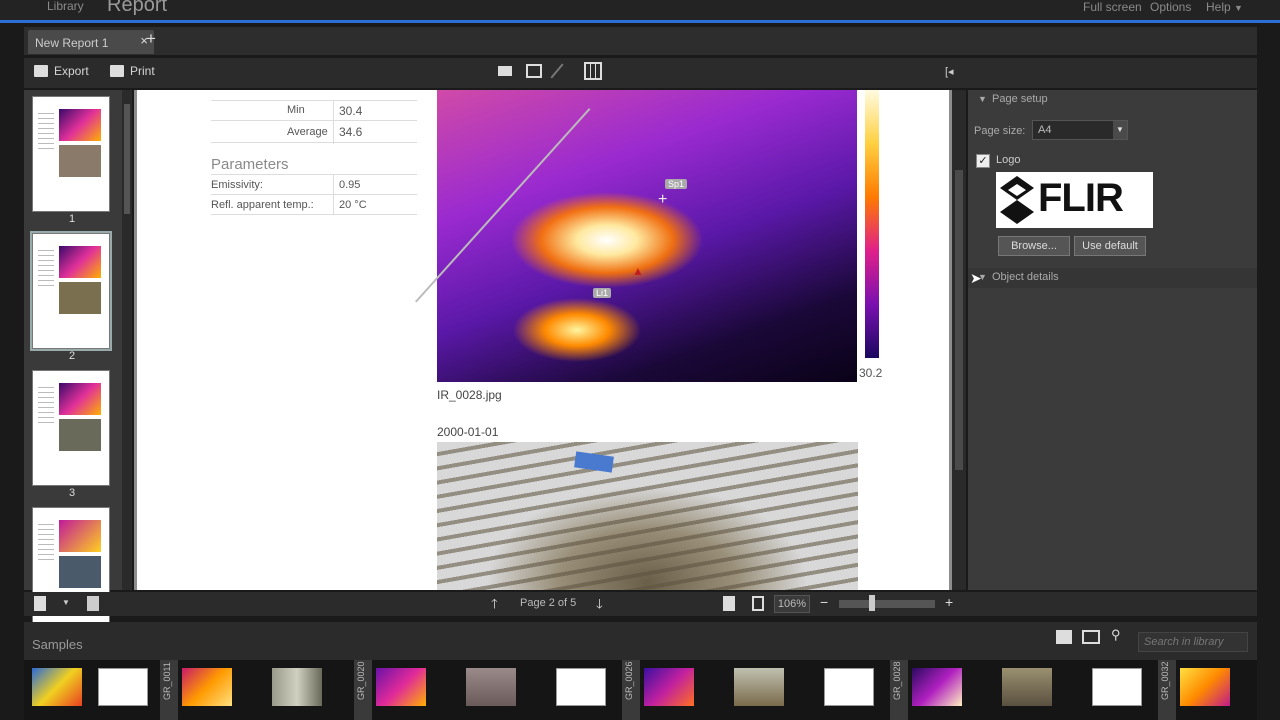 Image resolution: width=1280 pixels, height=720 pixels. Describe the element at coordinates (363, 690) in the screenshot. I see `group-tab: GR_0020` at that location.